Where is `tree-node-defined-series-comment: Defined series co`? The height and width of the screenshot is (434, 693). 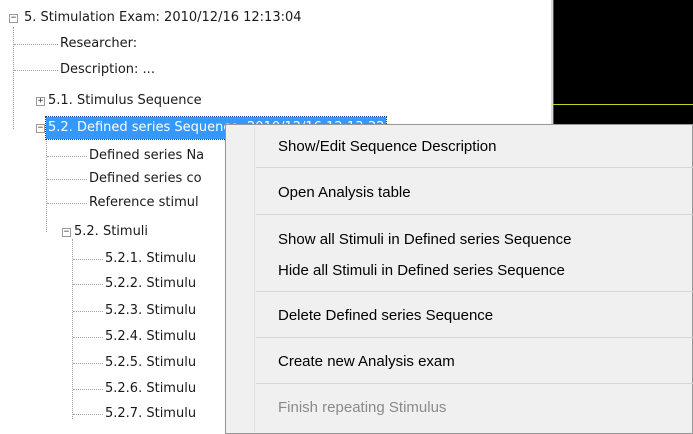 tree-node-defined-series-comment: Defined series co is located at coordinates (145, 179).